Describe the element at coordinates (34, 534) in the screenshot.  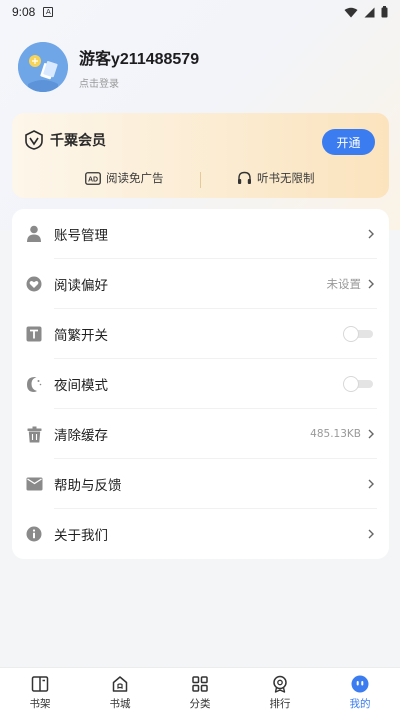
I see `info-icon` at that location.